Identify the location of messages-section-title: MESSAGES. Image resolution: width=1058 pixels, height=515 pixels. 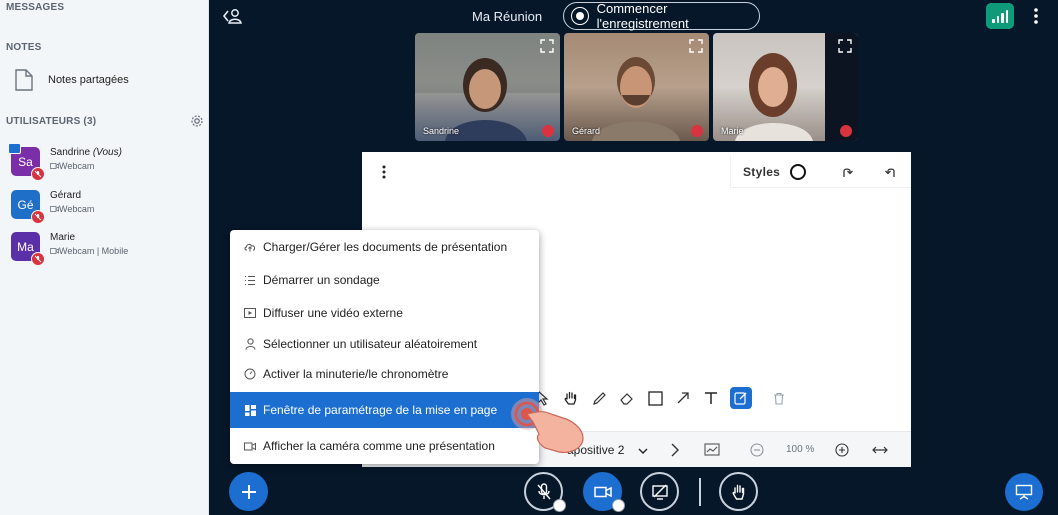
(35, 7).